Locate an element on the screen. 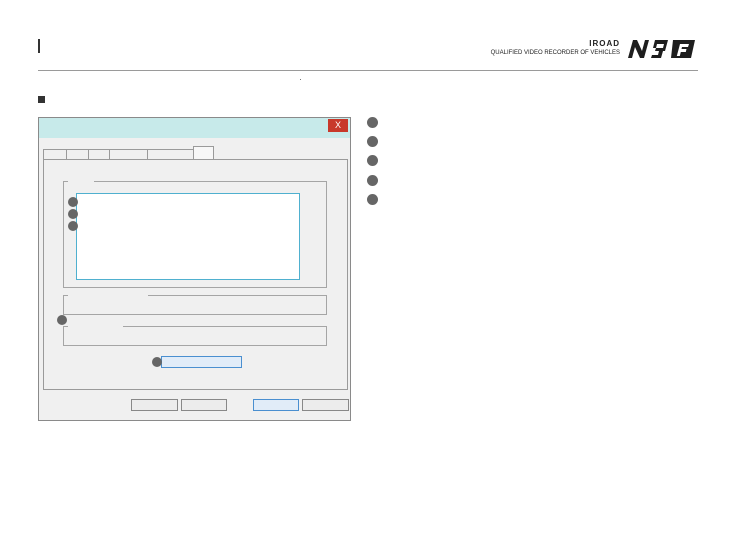 The height and width of the screenshot is (539, 737). header-rule is located at coordinates (368, 70).